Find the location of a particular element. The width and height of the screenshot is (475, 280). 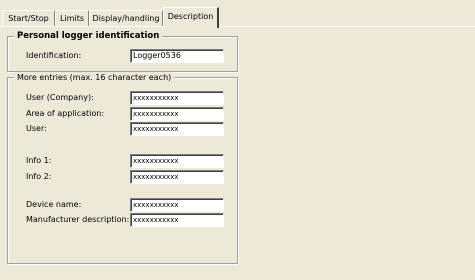

identification-field: Logger0536 is located at coordinates (177, 56).